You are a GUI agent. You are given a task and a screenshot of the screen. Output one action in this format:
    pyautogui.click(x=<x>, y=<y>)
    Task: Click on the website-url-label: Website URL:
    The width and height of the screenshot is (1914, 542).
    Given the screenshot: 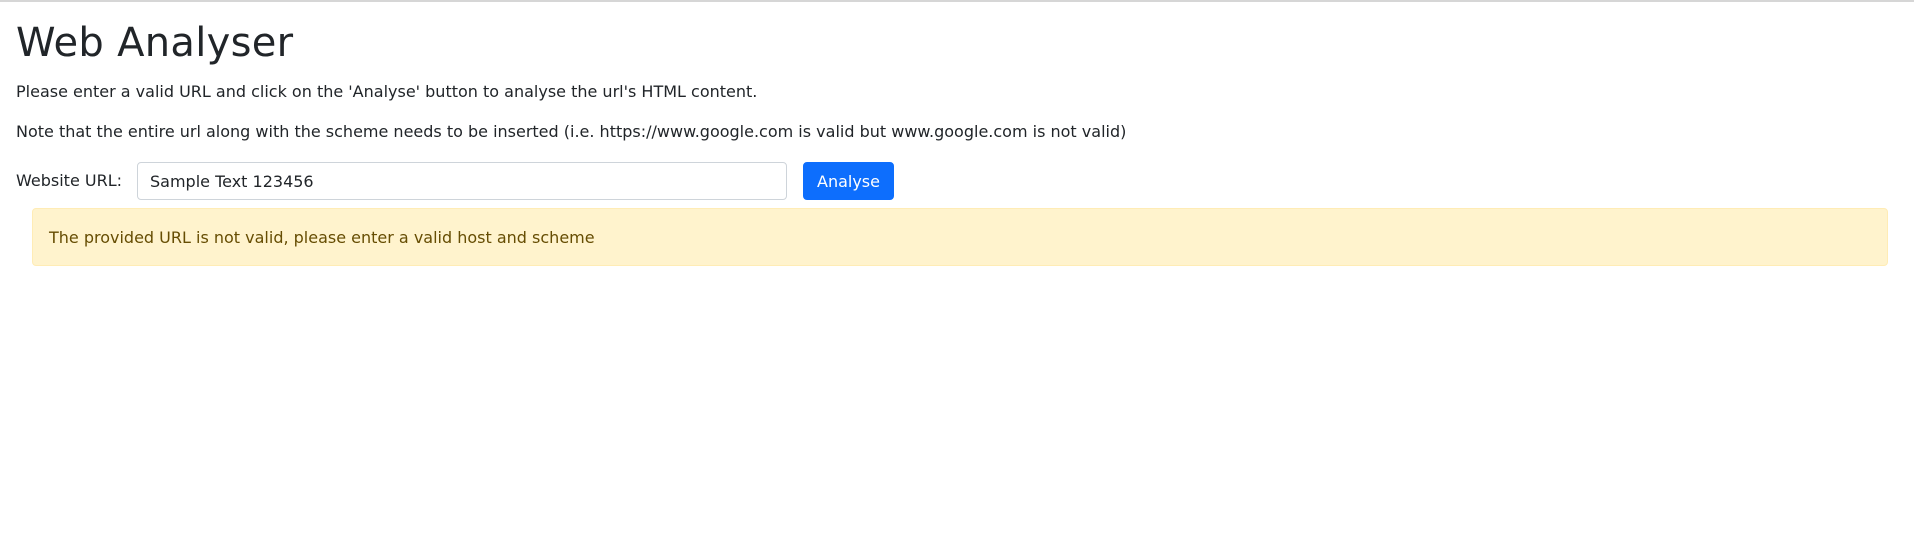 What is the action you would take?
    pyautogui.click(x=69, y=180)
    